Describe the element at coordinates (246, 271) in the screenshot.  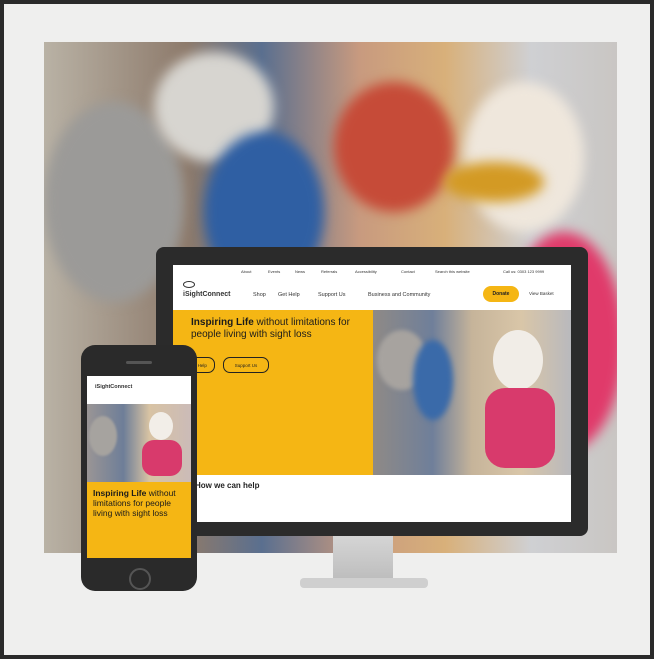
I see `top-link-about: About` at that location.